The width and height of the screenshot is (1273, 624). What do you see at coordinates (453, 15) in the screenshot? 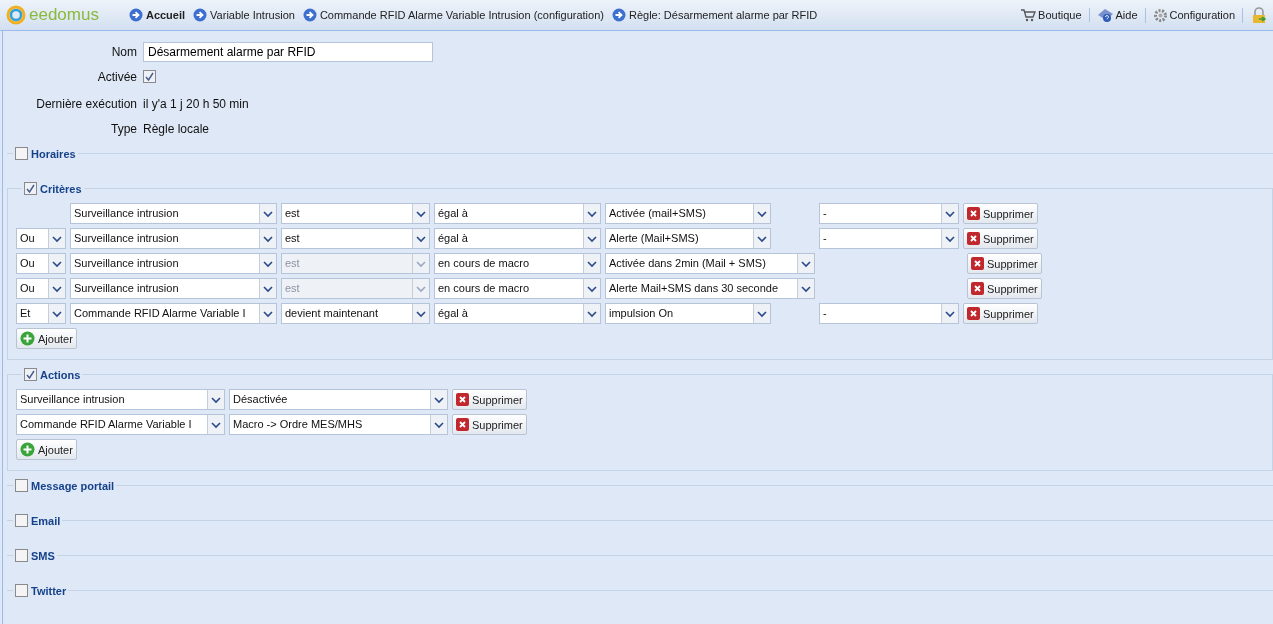
I see `breadcrumb-link: Commande RFID Alarme Variable Intrusion (configuration)` at bounding box center [453, 15].